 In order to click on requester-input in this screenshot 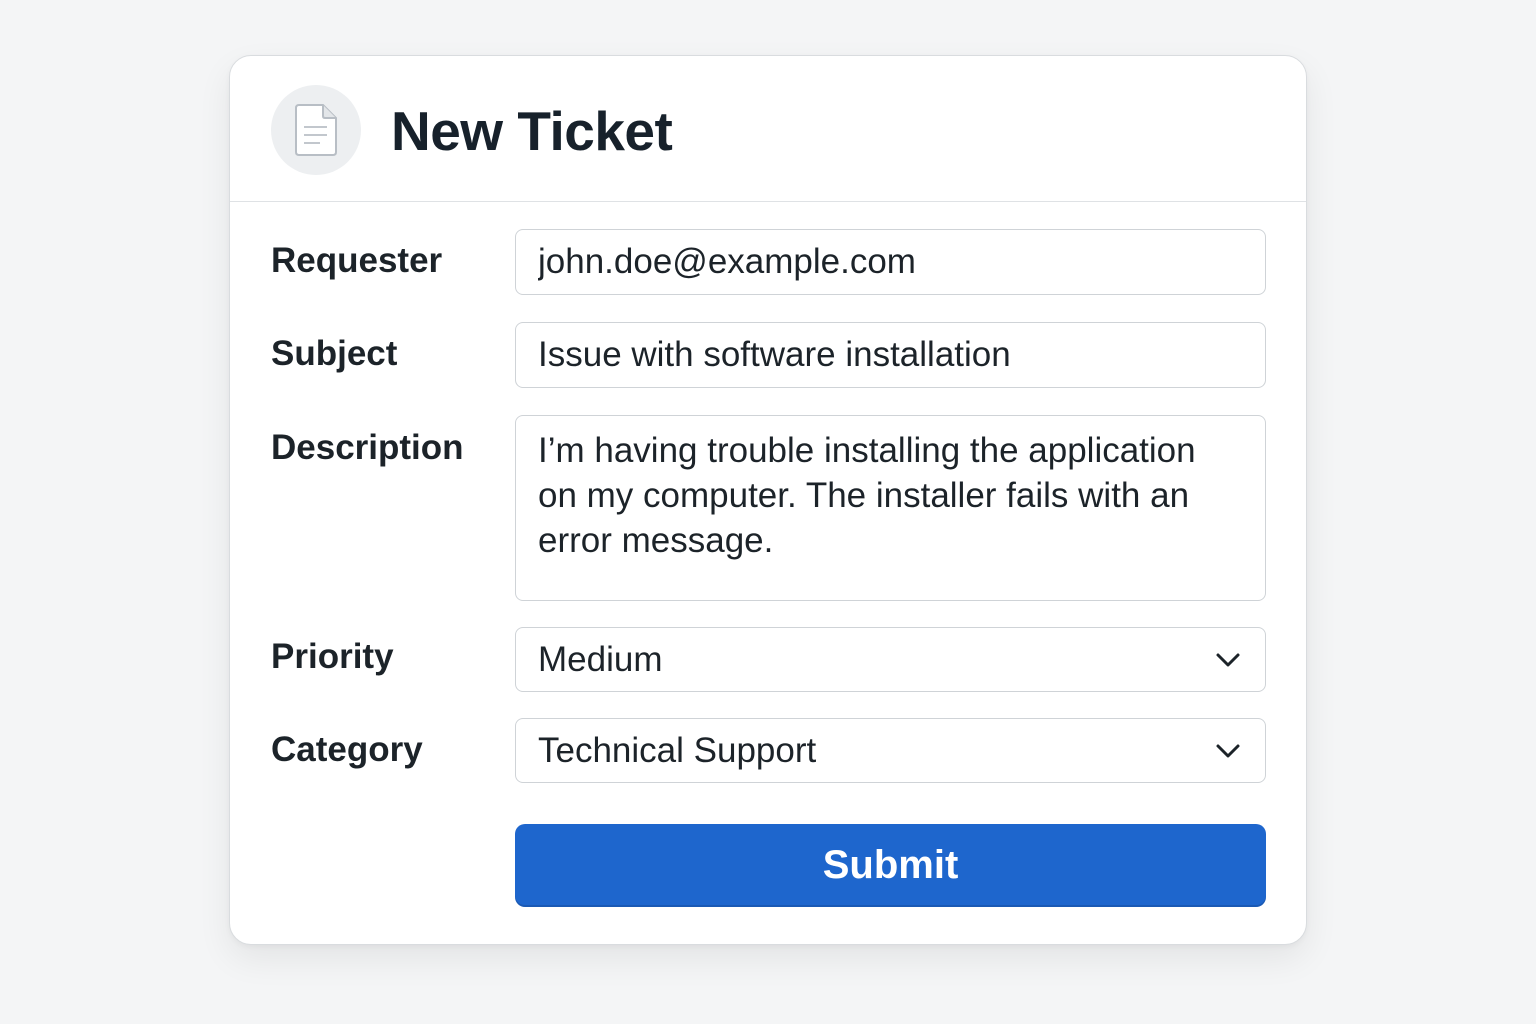, I will do `click(890, 262)`.